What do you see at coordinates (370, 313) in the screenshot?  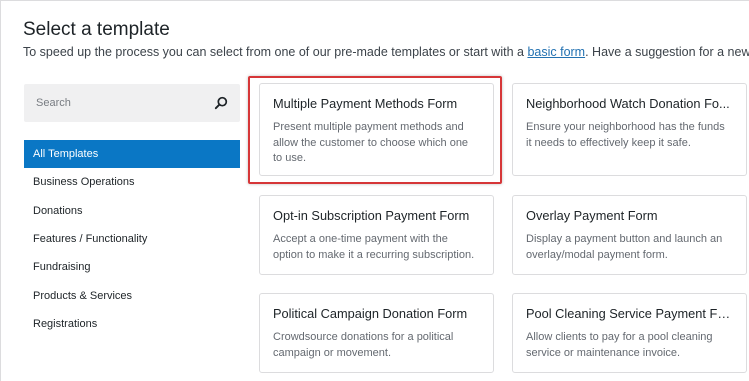 I see `template-card-title: Political Campaign Donation Form` at bounding box center [370, 313].